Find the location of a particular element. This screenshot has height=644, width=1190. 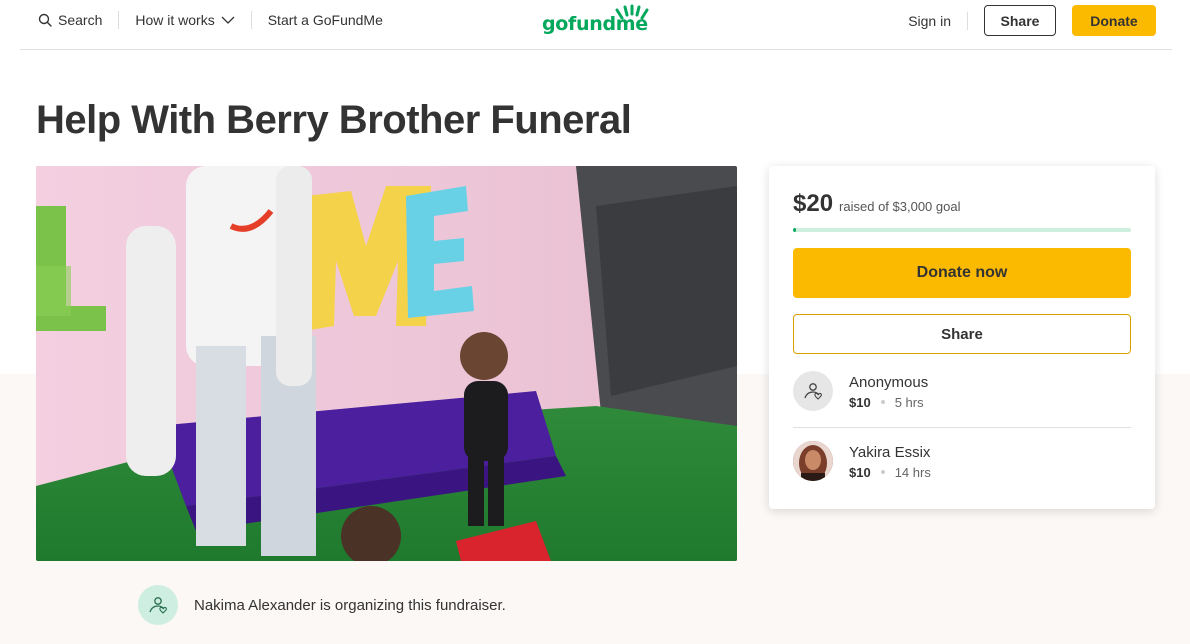

donate-now-button: Donate now is located at coordinates (962, 273).